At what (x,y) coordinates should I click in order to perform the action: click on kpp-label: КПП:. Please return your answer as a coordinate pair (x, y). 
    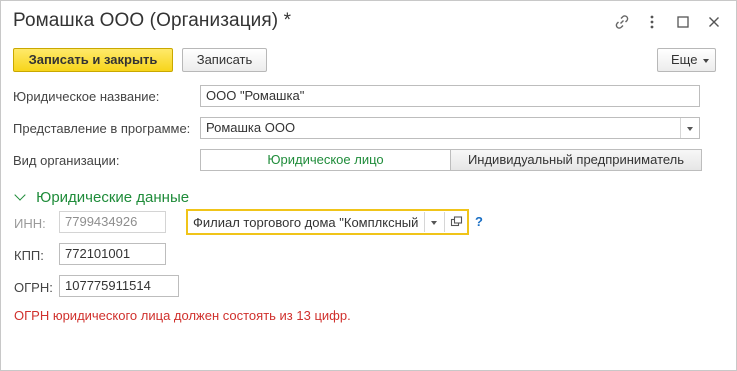
    Looking at the image, I should click on (29, 255).